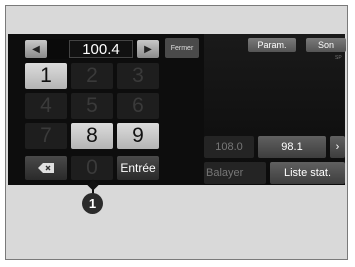 The image size is (355, 267). I want to click on key-8: 8, so click(92, 136).